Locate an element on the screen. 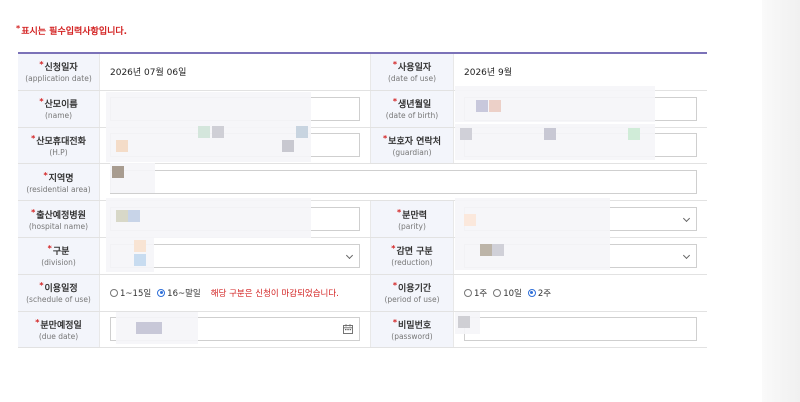 The width and height of the screenshot is (800, 402). period-radio-group: 1주 10일 2주 is located at coordinates (507, 293).